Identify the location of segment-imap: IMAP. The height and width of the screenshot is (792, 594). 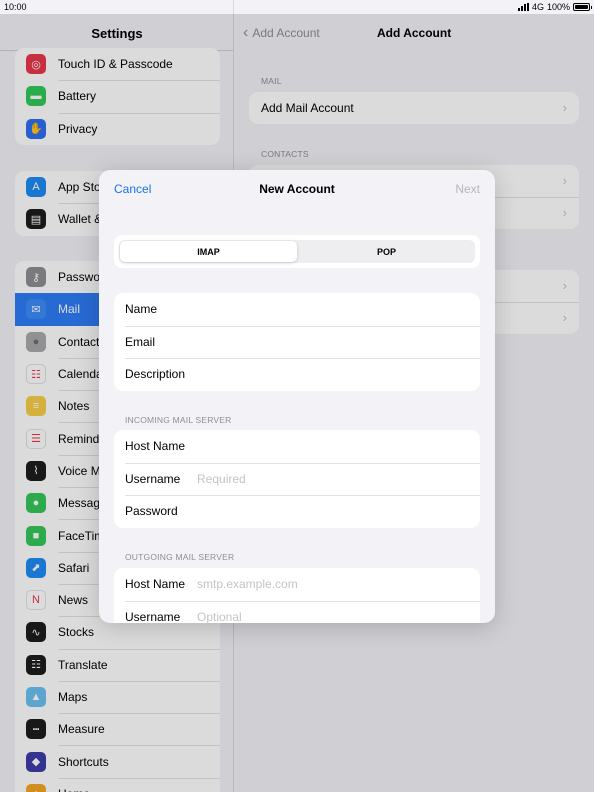
(208, 251).